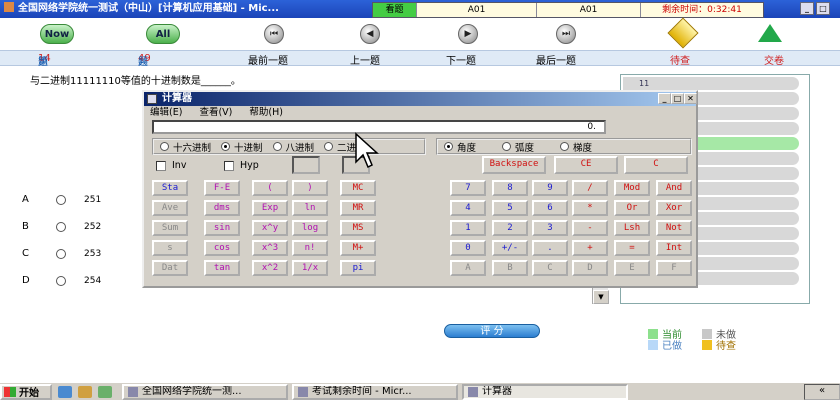 This screenshot has height=400, width=840. I want to click on key-sym-button: ), so click(310, 188).